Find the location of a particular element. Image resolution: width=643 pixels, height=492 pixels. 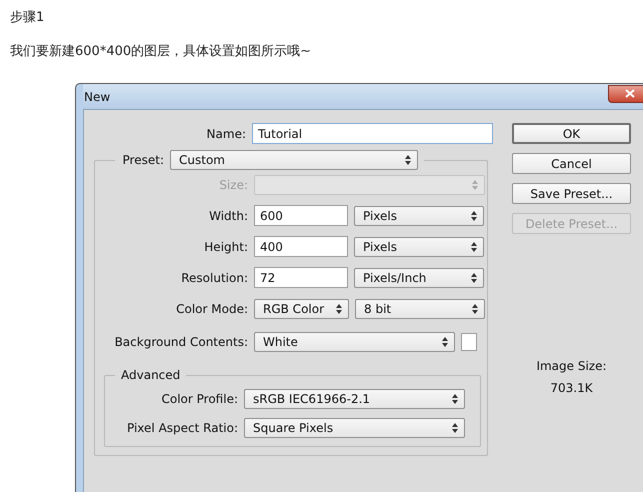

mode-dropdown: RGB Color is located at coordinates (301, 308).